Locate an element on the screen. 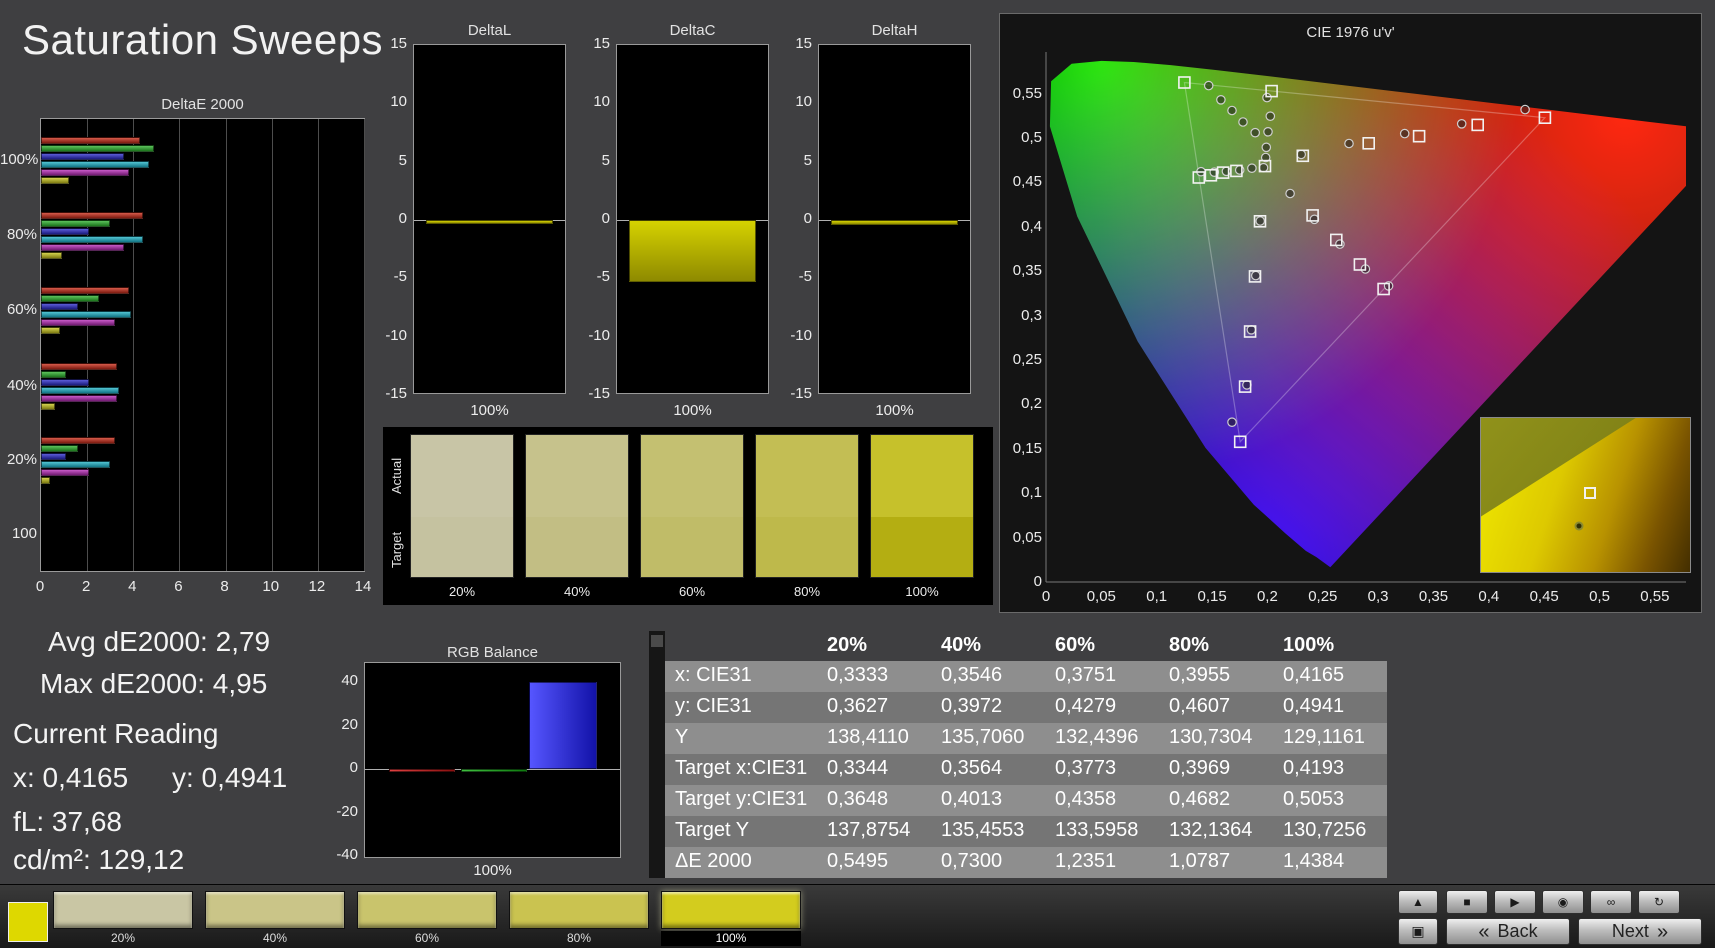  record-button: ◉ is located at coordinates (1563, 902).